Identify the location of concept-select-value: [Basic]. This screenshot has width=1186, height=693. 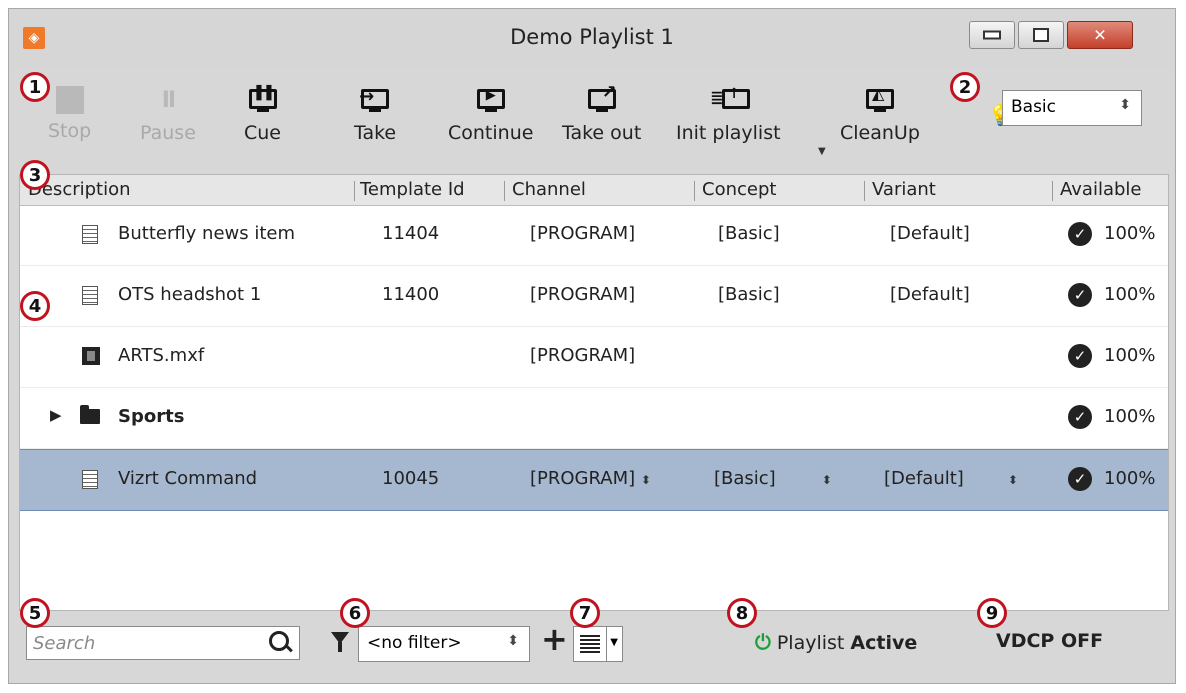
(745, 478).